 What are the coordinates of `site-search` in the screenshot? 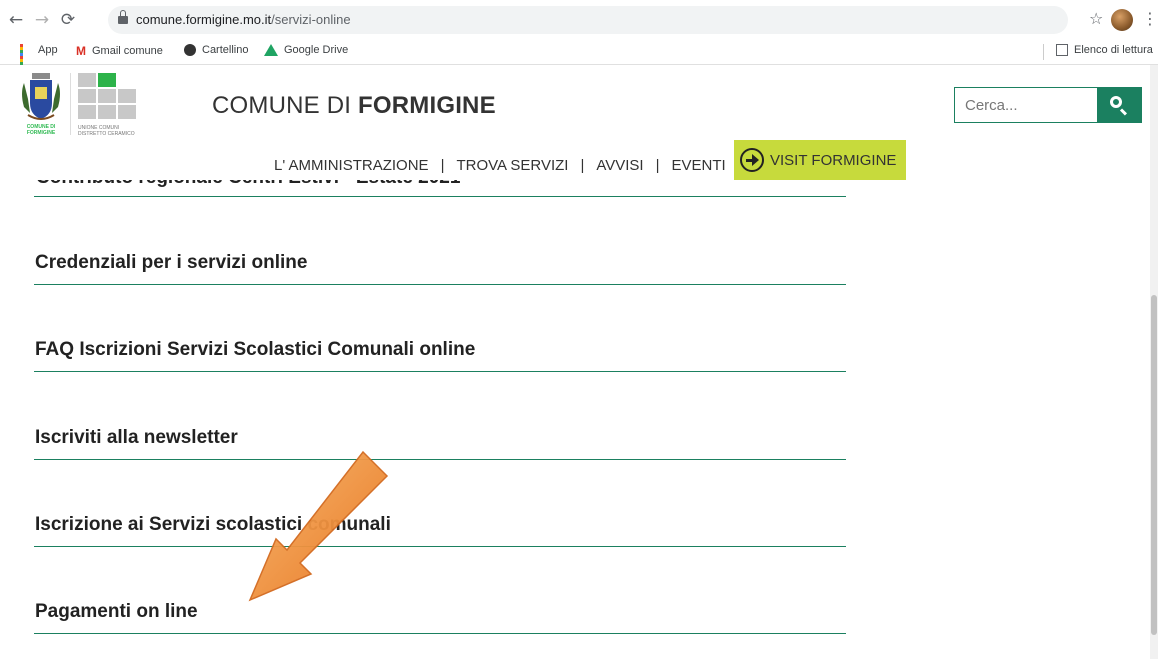 It's located at (1048, 105).